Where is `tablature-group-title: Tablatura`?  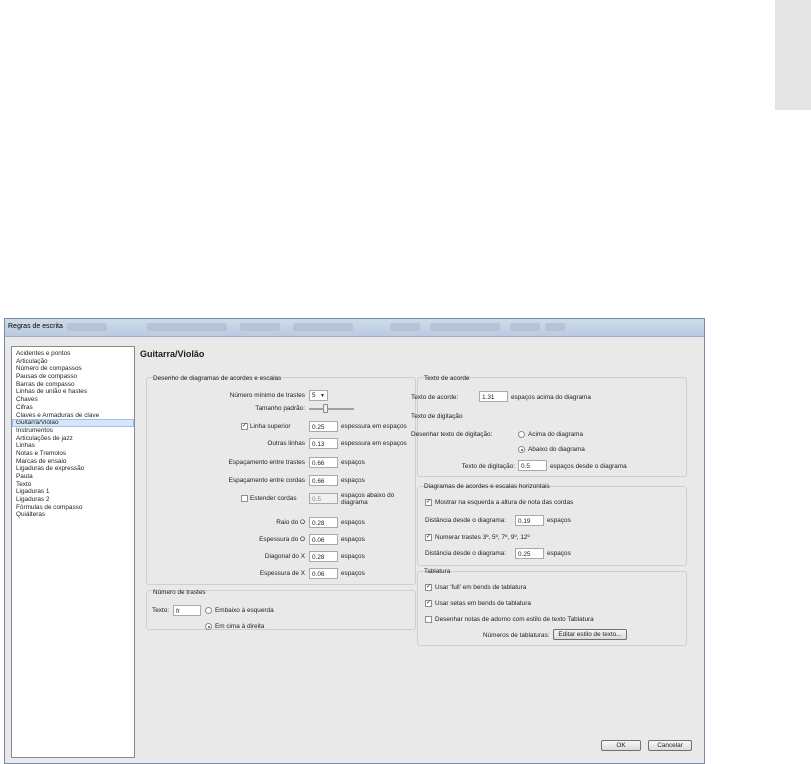
tablature-group-title: Tablatura is located at coordinates (437, 571).